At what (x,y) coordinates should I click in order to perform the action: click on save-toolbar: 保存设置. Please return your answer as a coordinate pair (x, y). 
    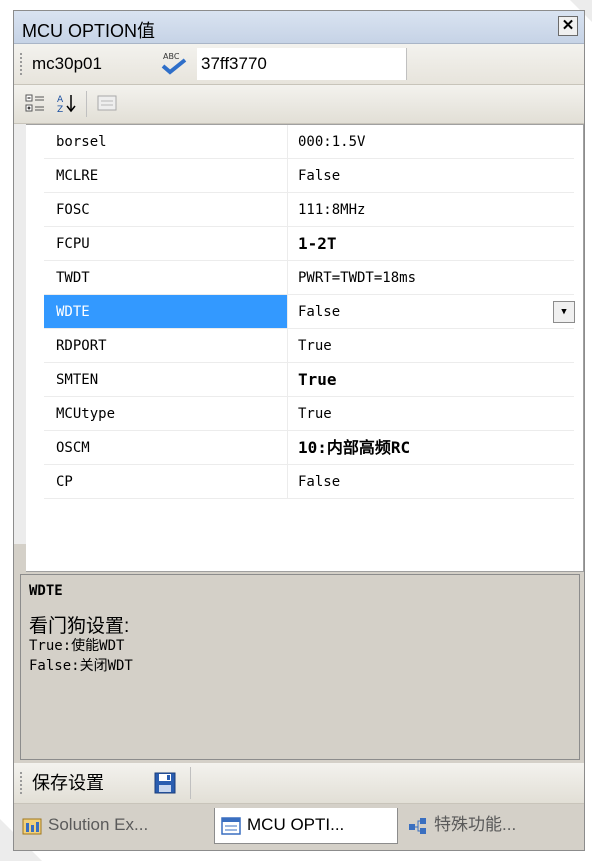
    Looking at the image, I should click on (299, 783).